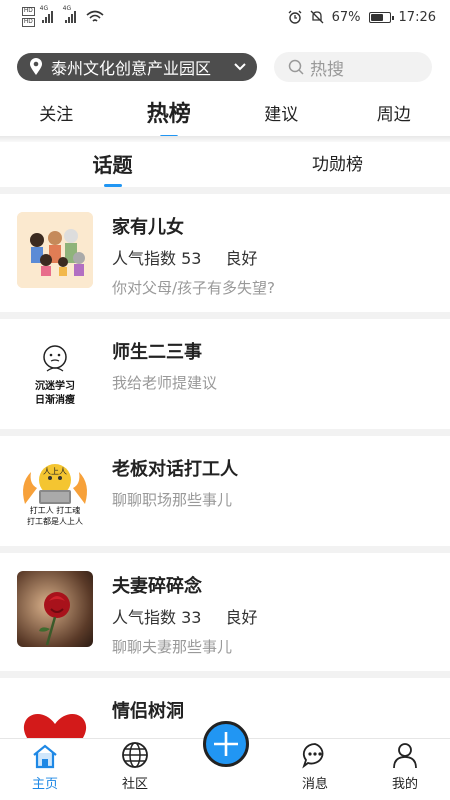 The width and height of the screenshot is (450, 800). I want to click on home-icon, so click(45, 756).